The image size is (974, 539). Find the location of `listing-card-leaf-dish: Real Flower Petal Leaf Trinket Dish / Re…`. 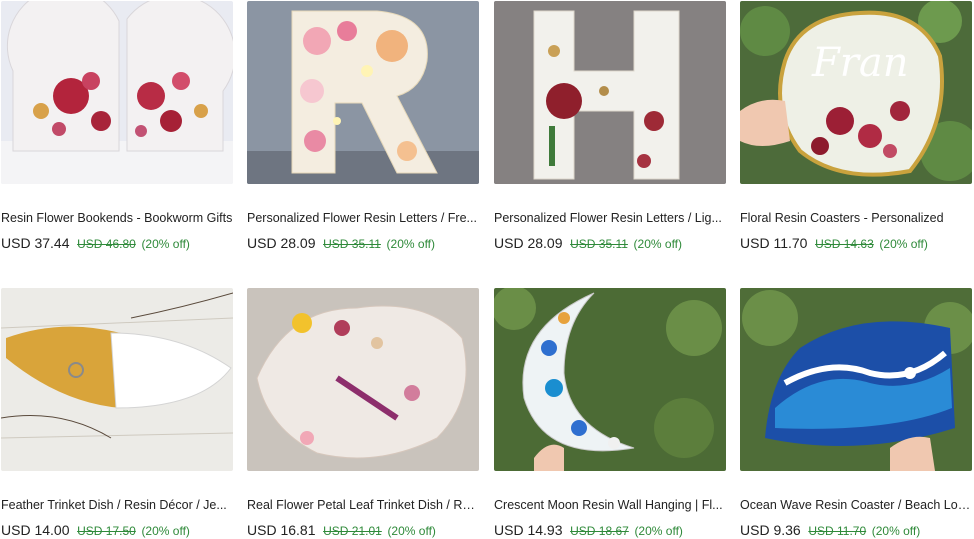

listing-card-leaf-dish: Real Flower Petal Leaf Trinket Dish / Re… is located at coordinates (363, 413).